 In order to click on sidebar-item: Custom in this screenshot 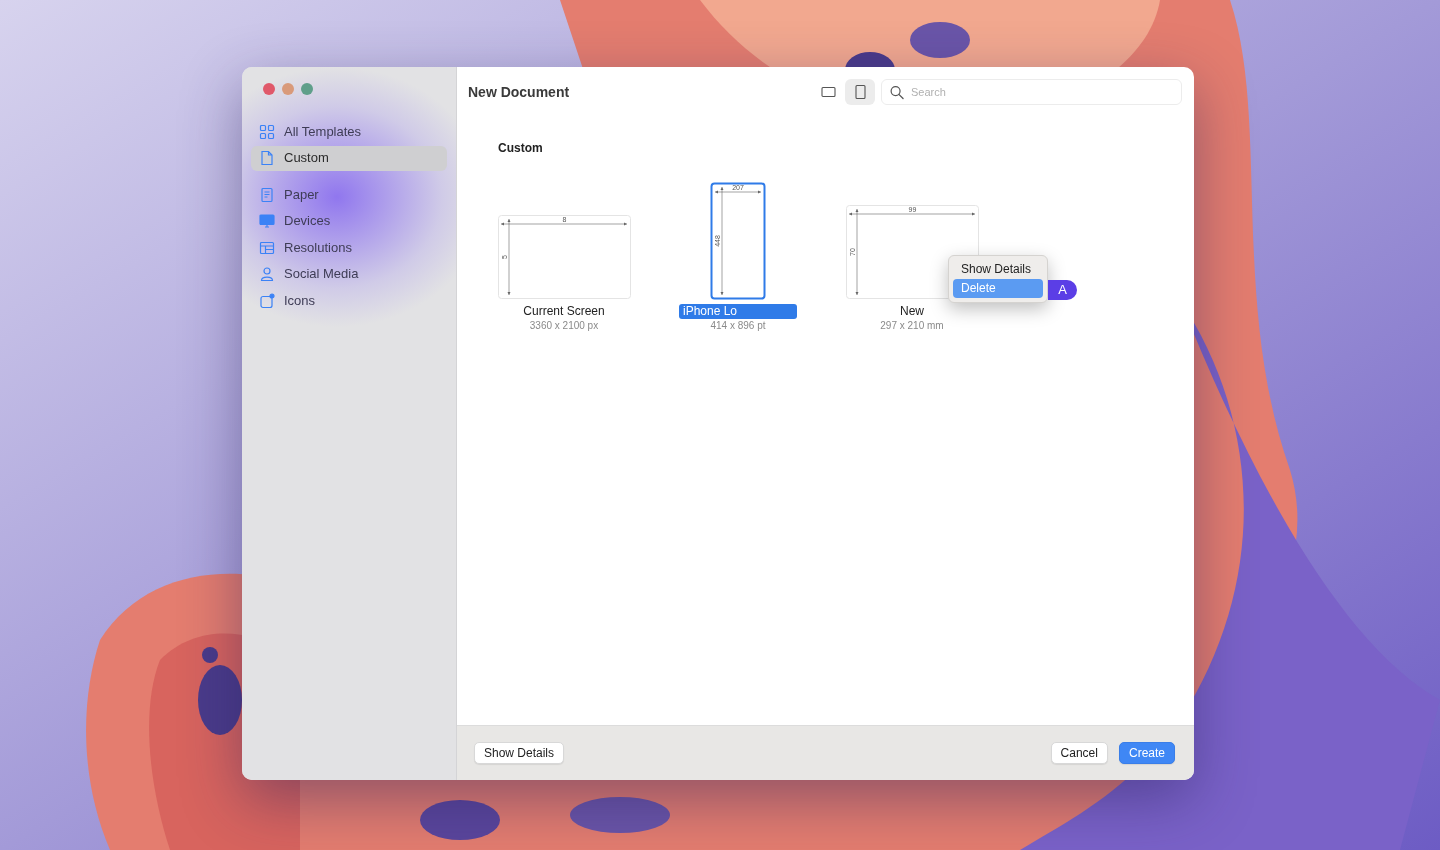, I will do `click(349, 158)`.